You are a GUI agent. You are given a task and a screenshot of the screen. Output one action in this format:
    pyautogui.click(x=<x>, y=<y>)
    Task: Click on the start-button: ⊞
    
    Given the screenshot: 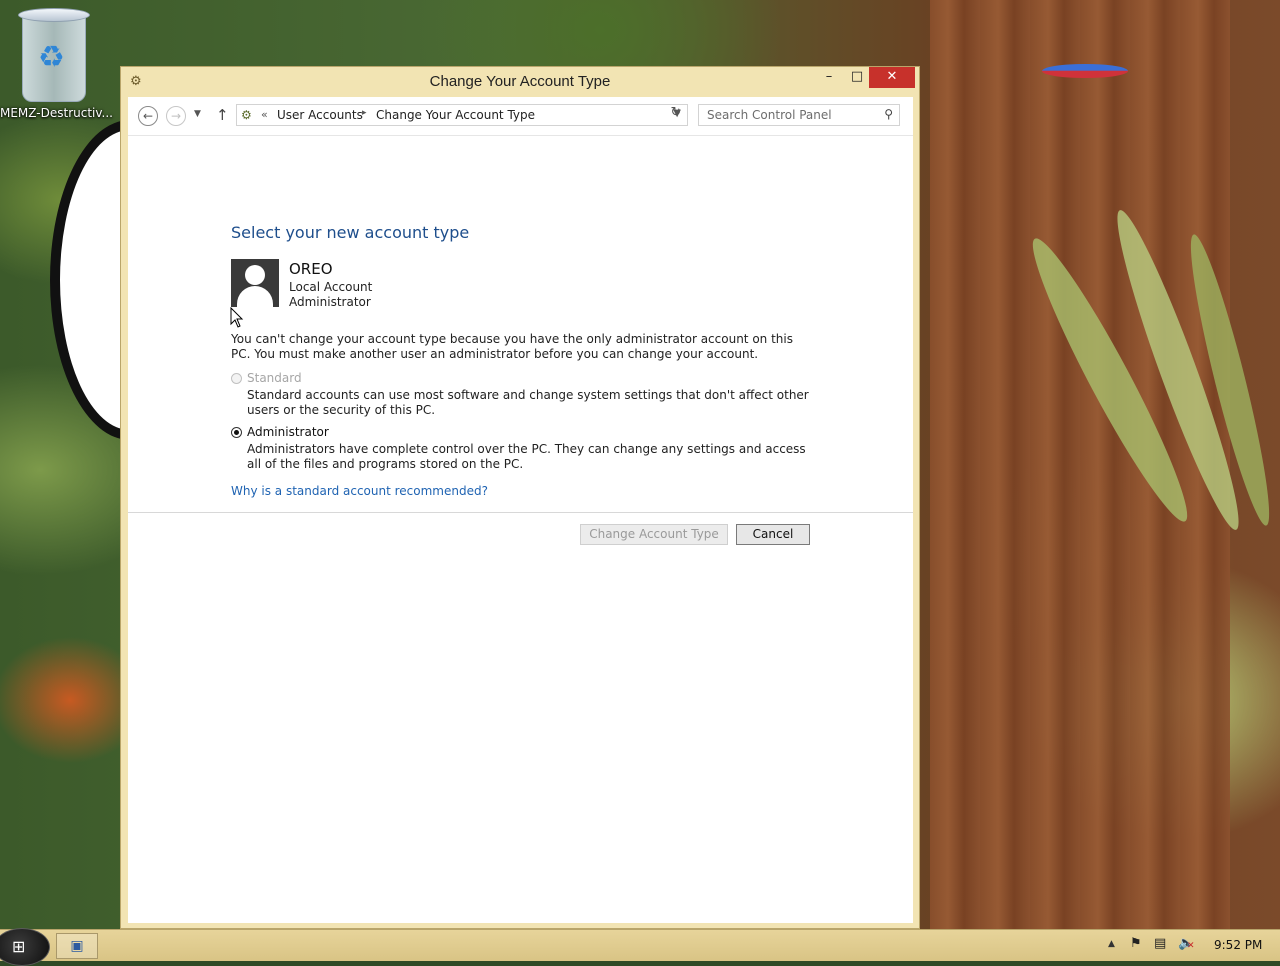 What is the action you would take?
    pyautogui.click(x=25, y=947)
    